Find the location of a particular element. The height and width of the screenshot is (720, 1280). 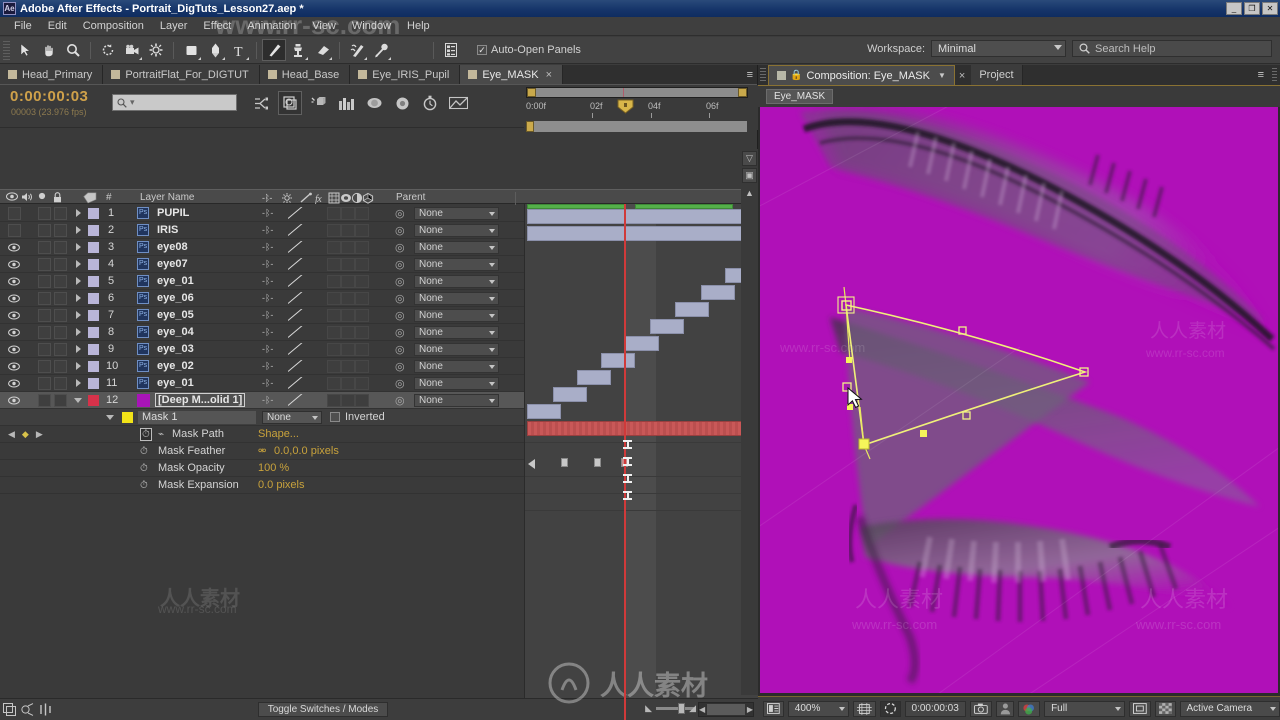

choose-grid-guides-icon is located at coordinates (864, 708).